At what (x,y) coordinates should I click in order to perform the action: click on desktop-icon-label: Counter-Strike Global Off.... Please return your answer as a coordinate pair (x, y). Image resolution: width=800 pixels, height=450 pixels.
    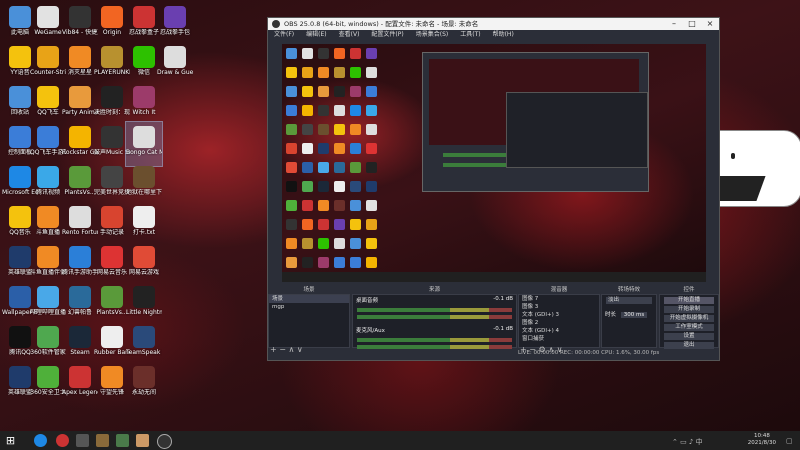
    Looking at the image, I should click on (48, 72).